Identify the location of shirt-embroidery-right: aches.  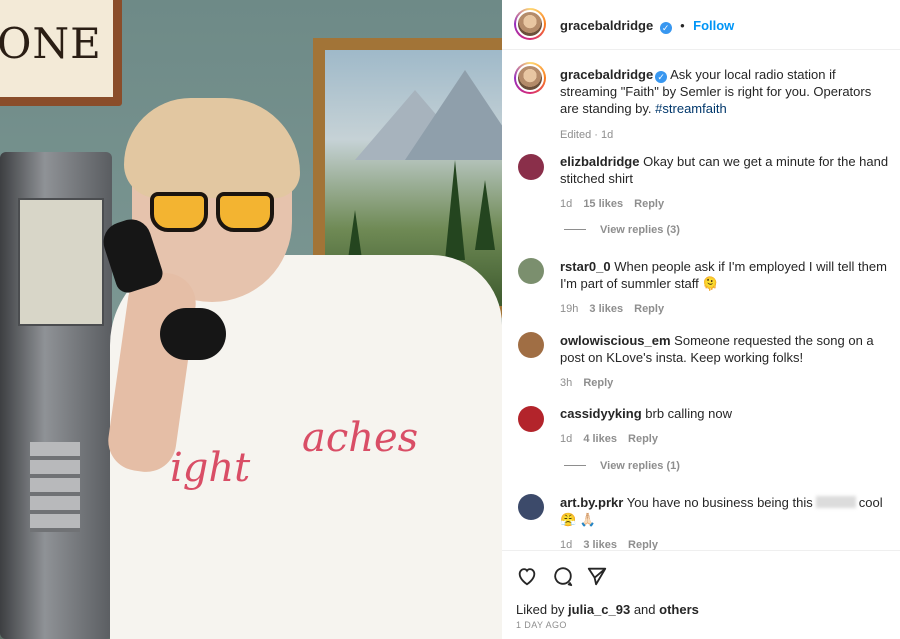
(360, 438).